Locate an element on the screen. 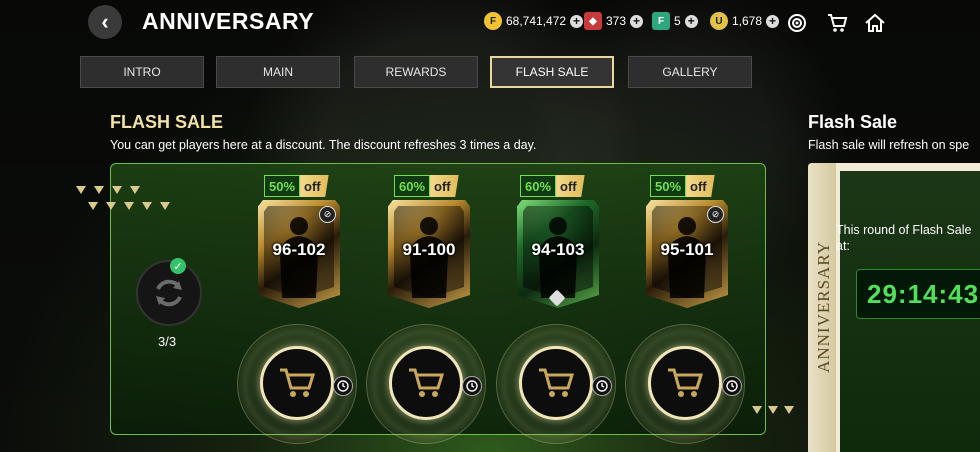  home-button is located at coordinates (875, 23).